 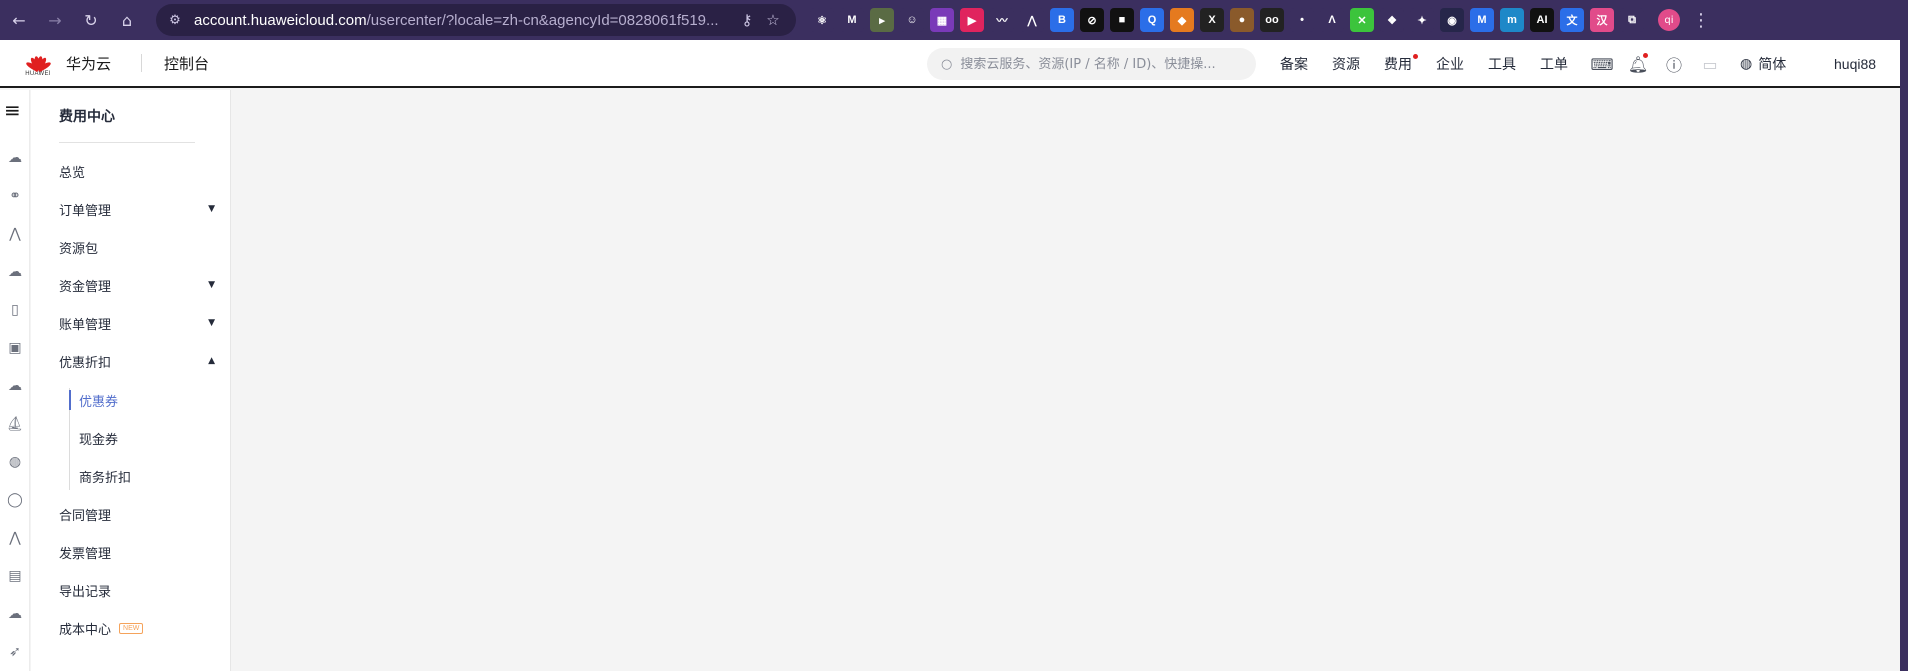 What do you see at coordinates (1674, 64) in the screenshot?
I see `help-icon: ⓘ` at bounding box center [1674, 64].